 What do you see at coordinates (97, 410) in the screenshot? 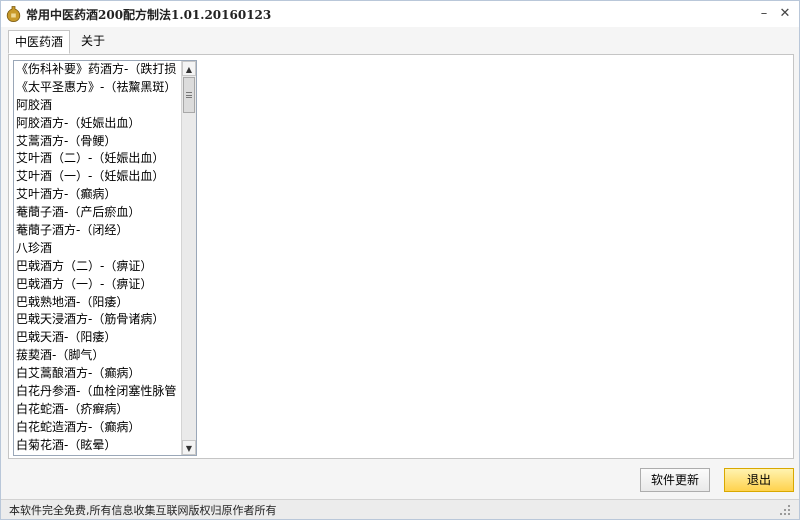
I see `list-item: 白花蛇酒-（疥癣病）` at bounding box center [97, 410].